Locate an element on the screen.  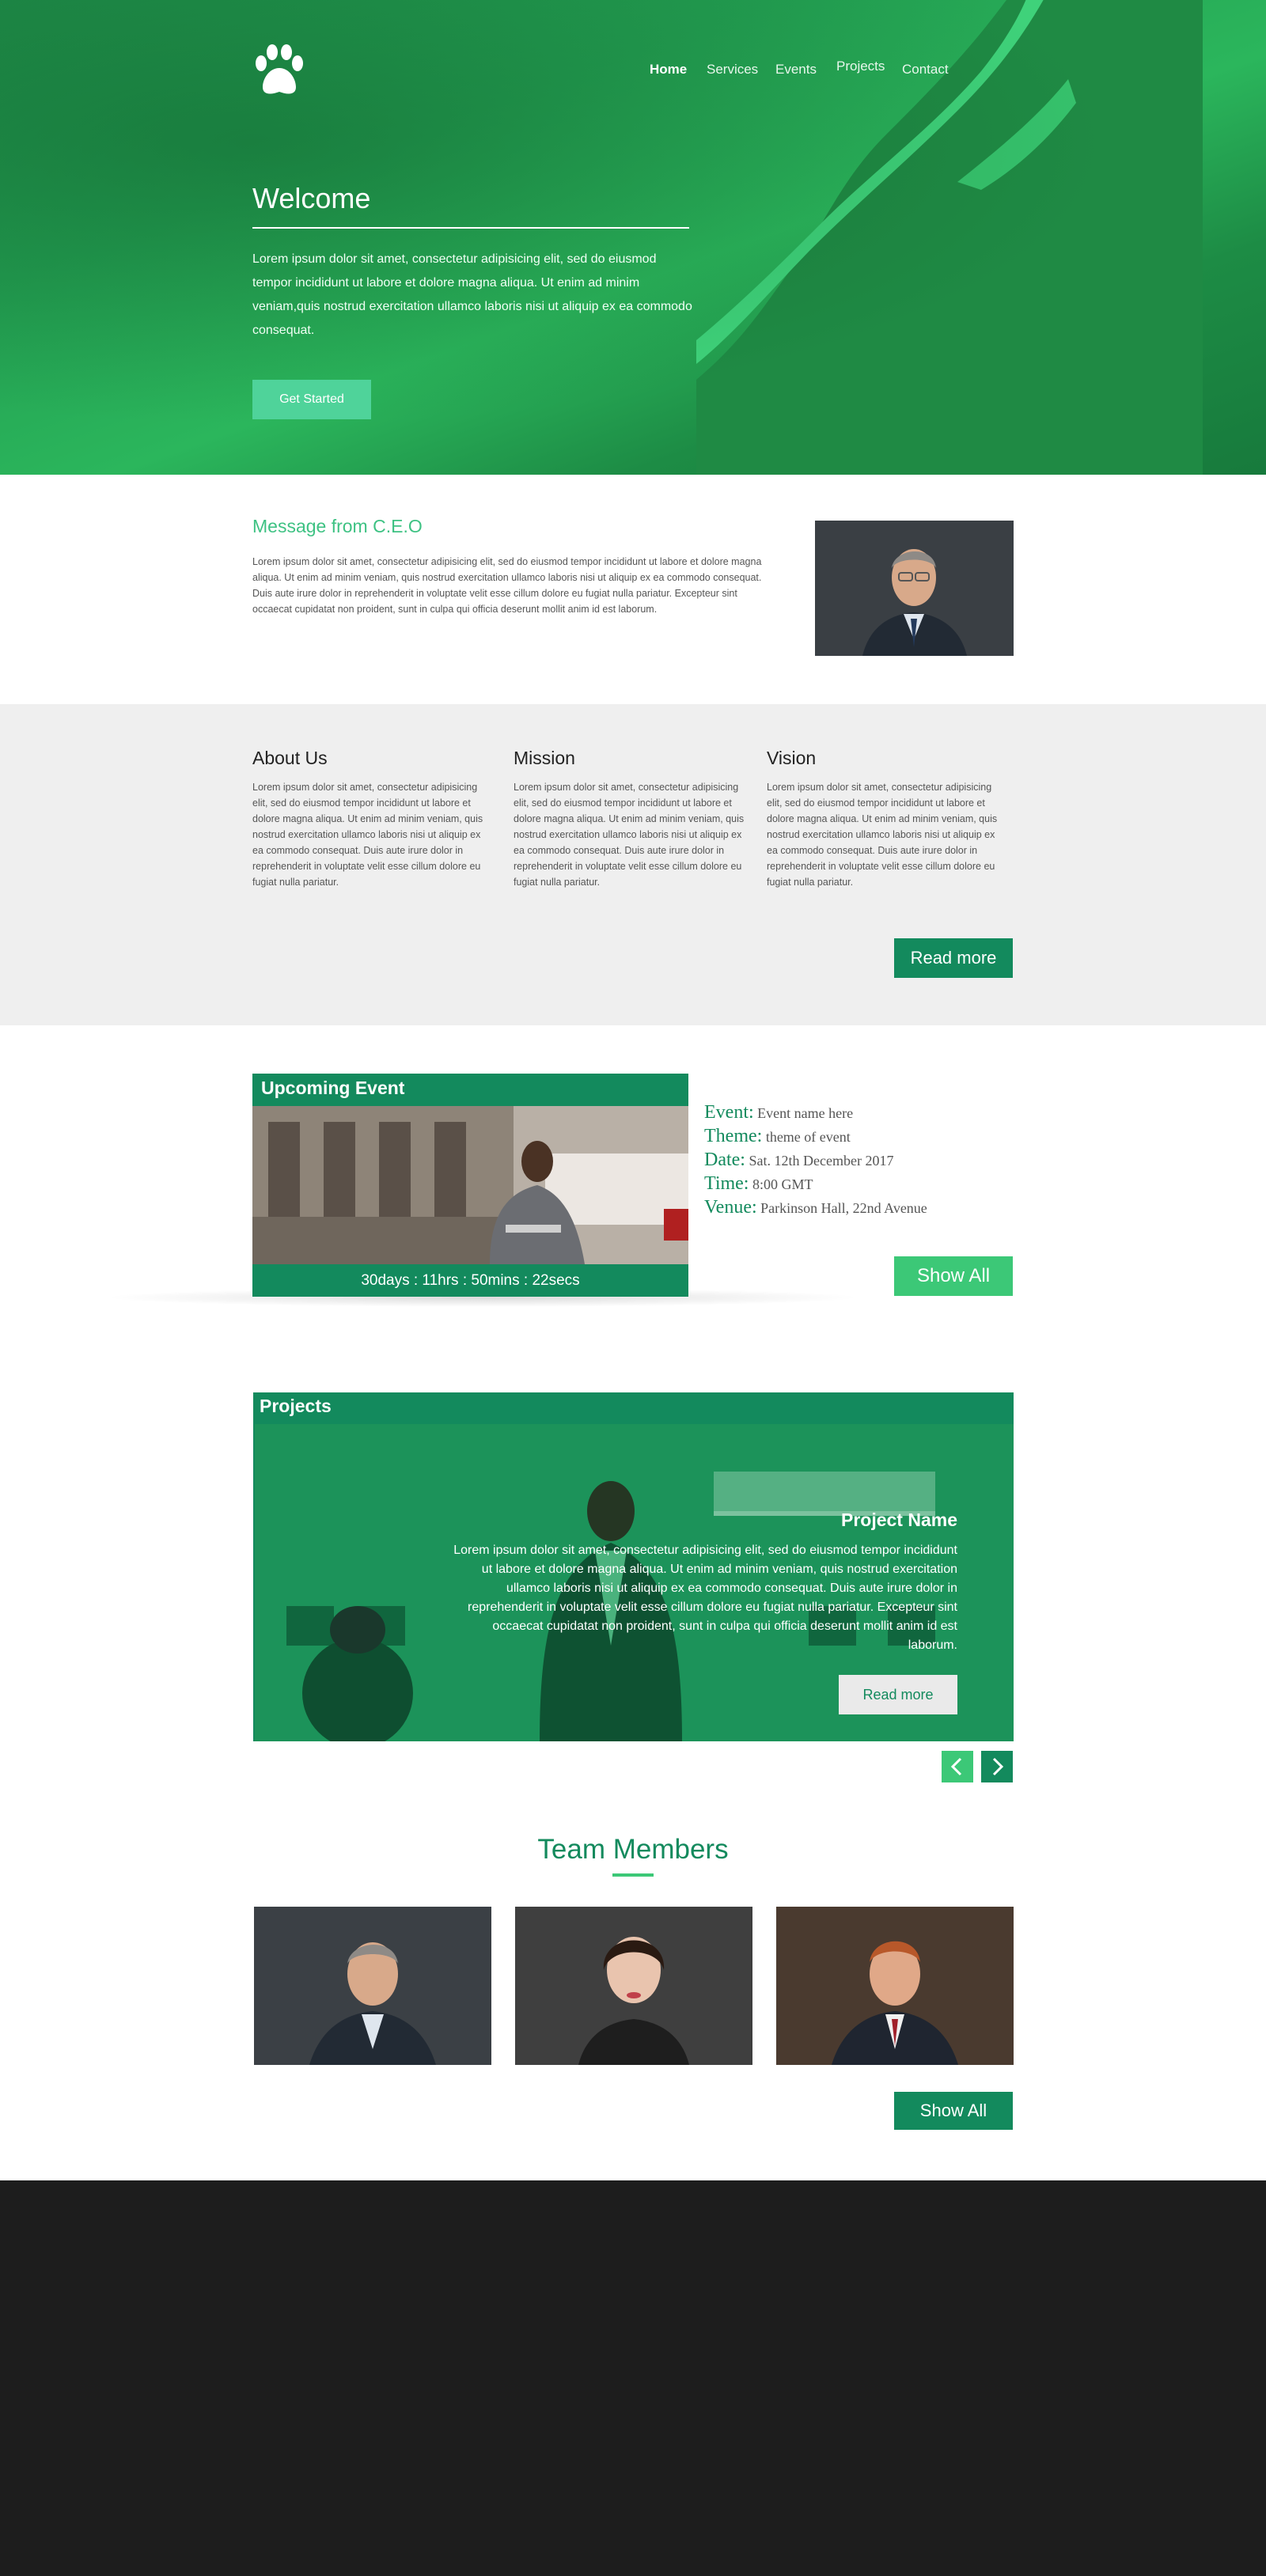
nav-events: Events is located at coordinates (796, 70).